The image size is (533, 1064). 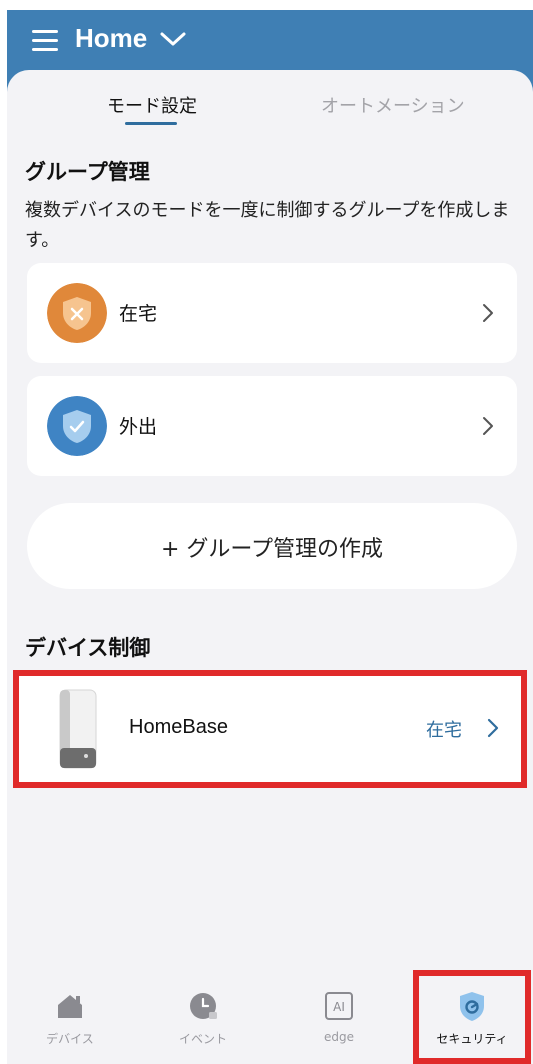 What do you see at coordinates (339, 1037) in the screenshot?
I see `nav-label-edge: edge` at bounding box center [339, 1037].